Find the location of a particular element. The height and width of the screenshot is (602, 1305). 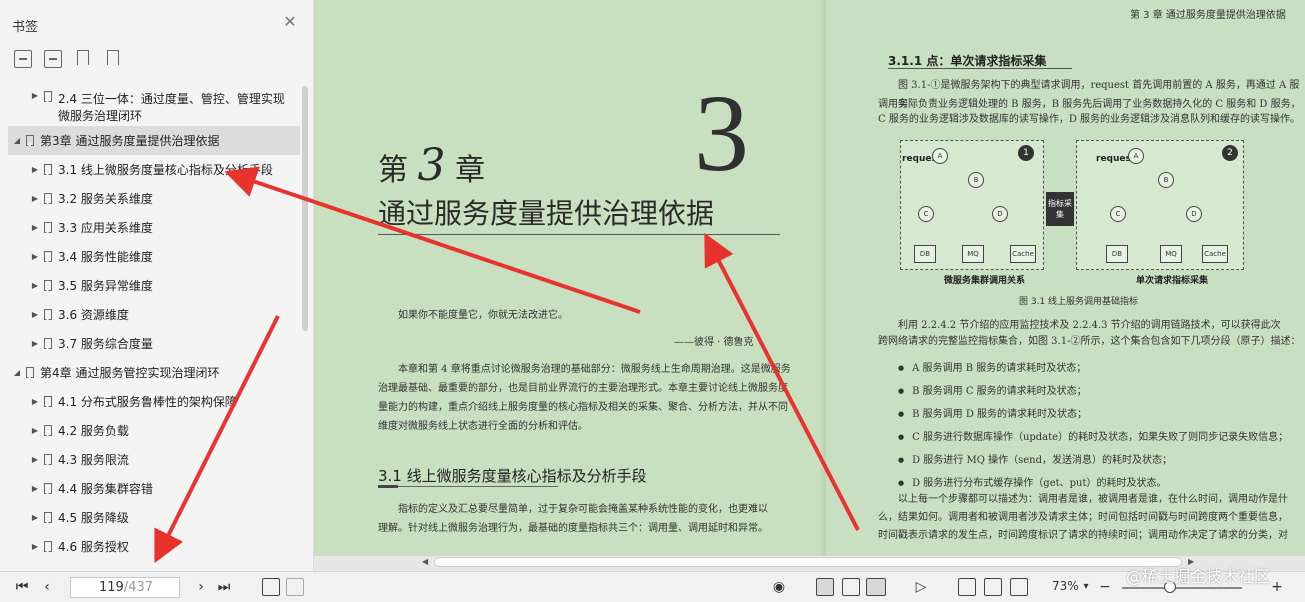

toc-item: ▶ 3.4 服务性能维度 is located at coordinates (154, 256).